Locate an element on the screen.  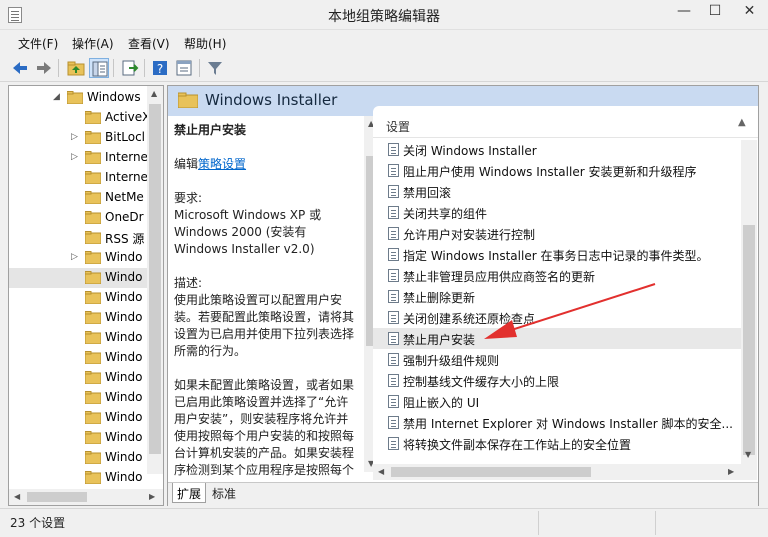
requirements-label: 要求: is located at coordinates (188, 198).